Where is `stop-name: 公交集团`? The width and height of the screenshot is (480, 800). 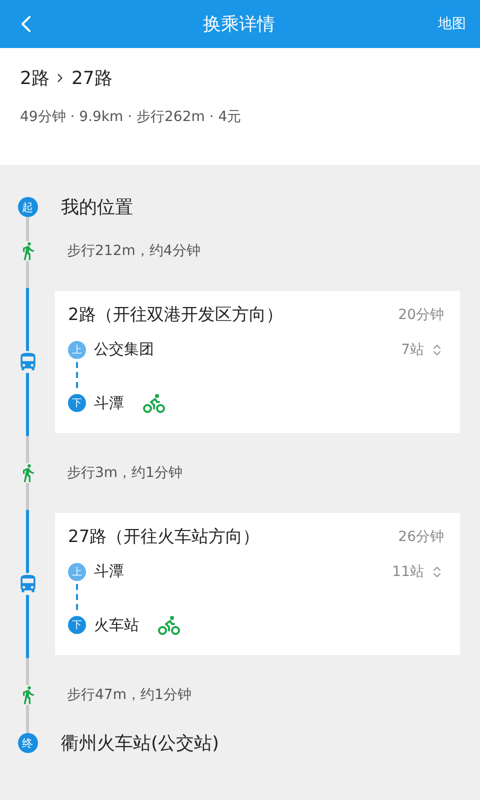
stop-name: 公交集团 is located at coordinates (124, 349).